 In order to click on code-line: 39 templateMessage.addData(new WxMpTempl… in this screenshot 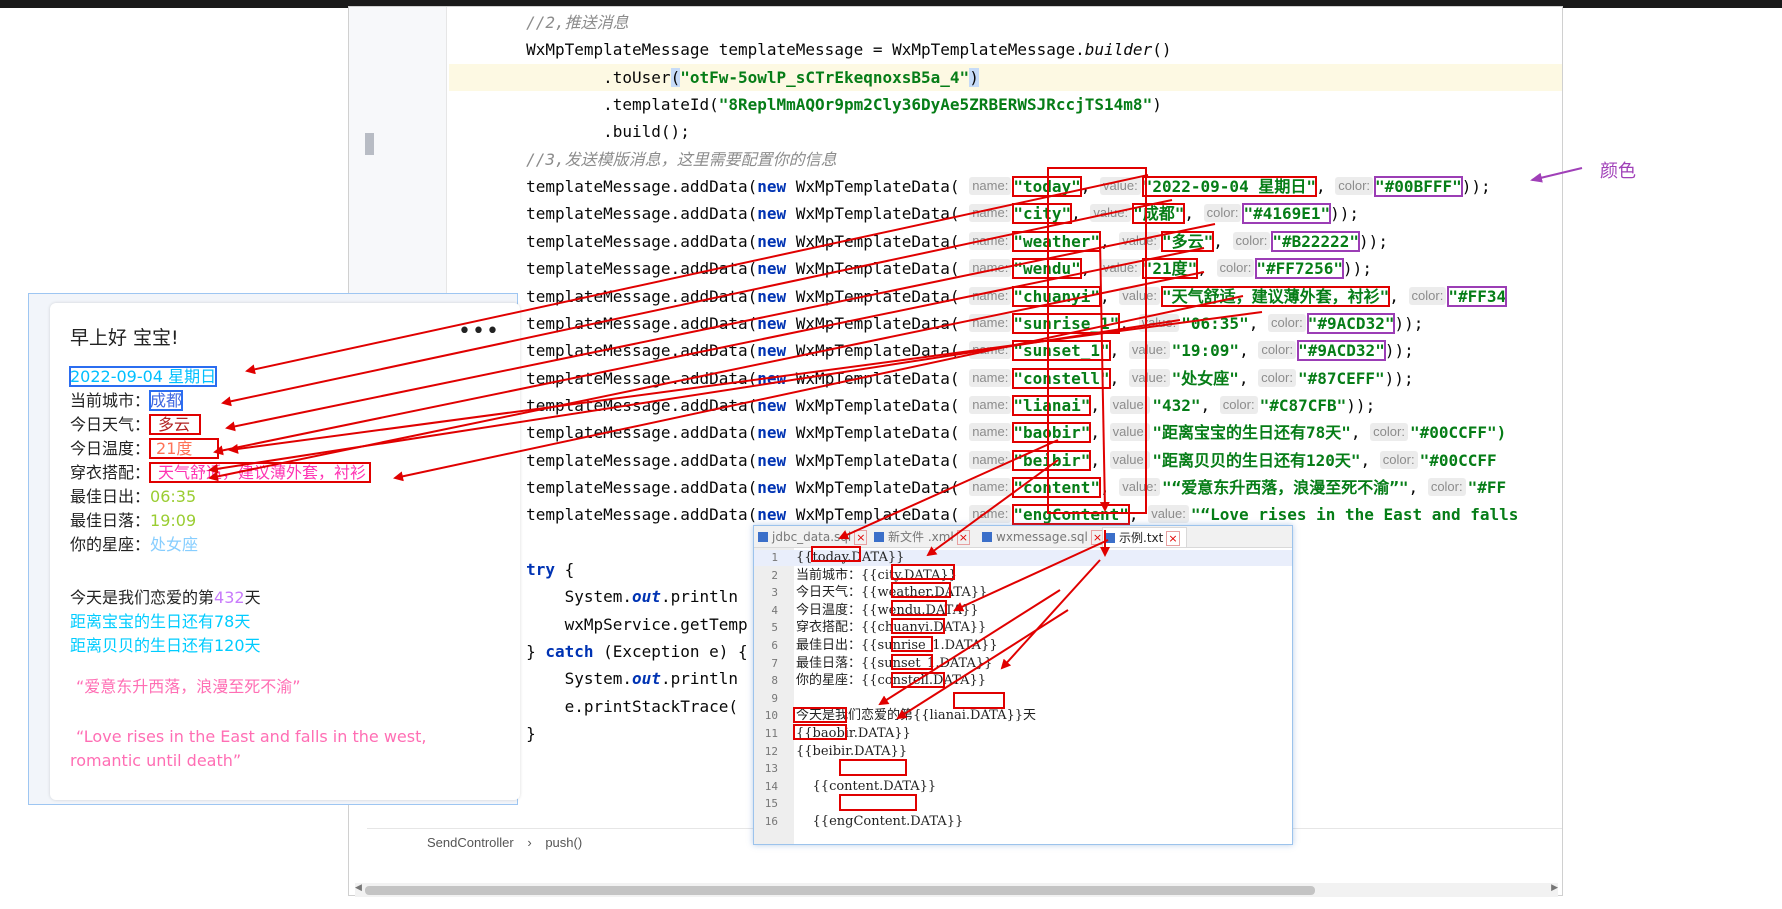, I will do `click(1005, 213)`.